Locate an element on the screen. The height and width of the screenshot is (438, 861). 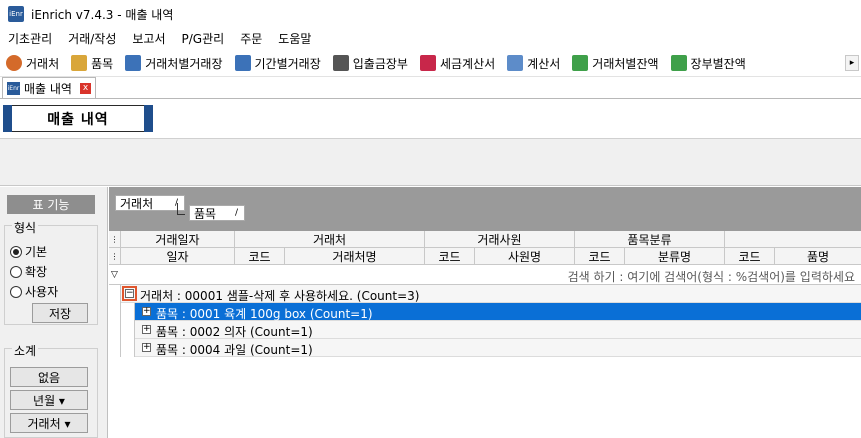
toolbar-label: 입출금장부 is located at coordinates (380, 63).